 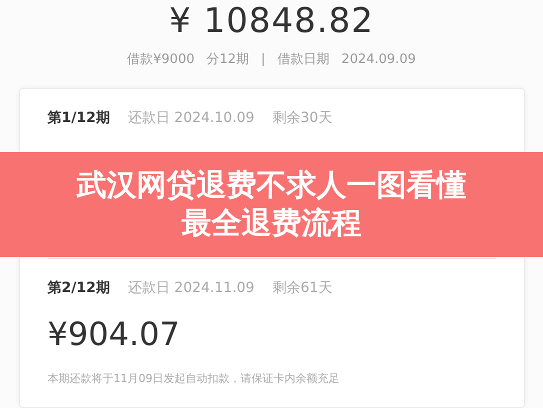 What do you see at coordinates (79, 288) in the screenshot?
I see `period-number: 第2/12期` at bounding box center [79, 288].